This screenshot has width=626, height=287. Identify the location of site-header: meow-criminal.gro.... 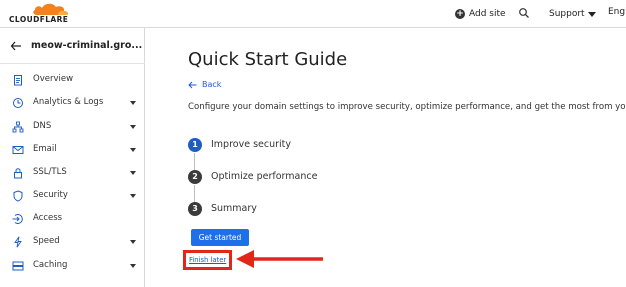
(72, 46).